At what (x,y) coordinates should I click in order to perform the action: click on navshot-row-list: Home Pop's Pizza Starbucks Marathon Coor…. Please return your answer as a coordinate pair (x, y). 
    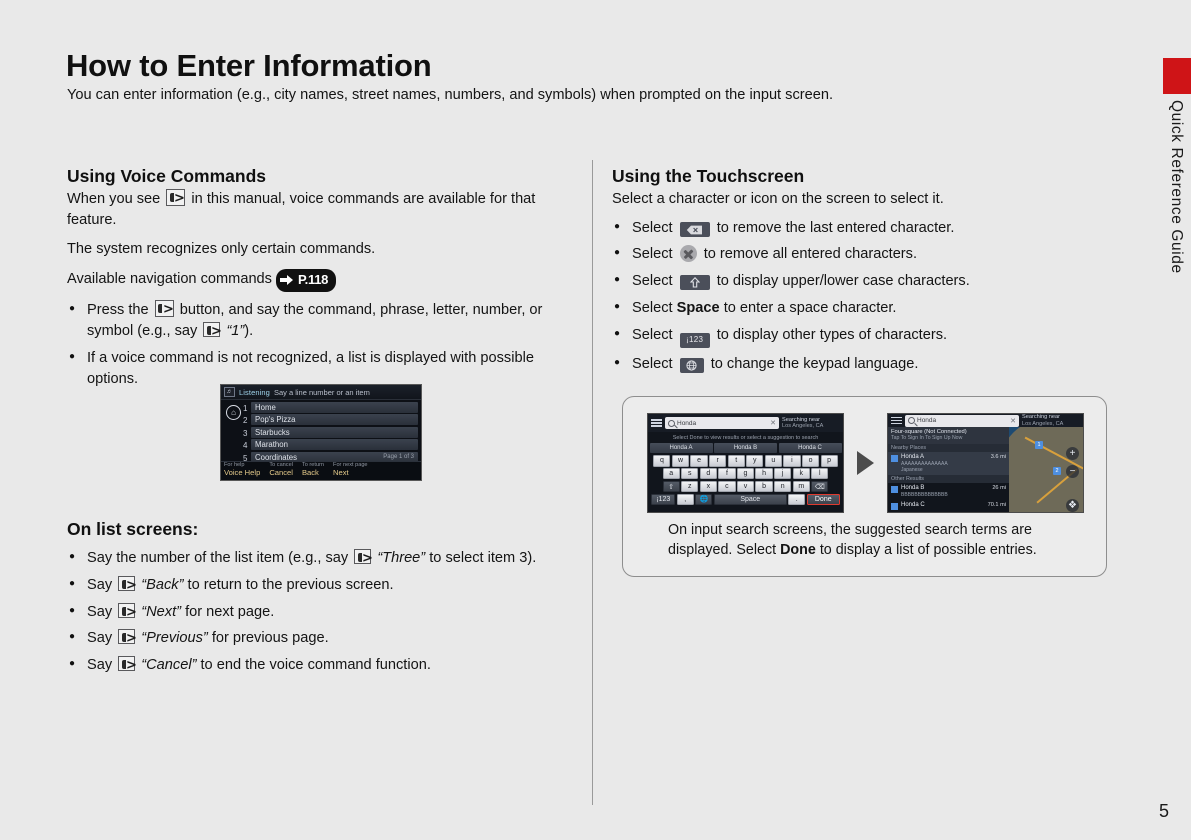
    Looking at the image, I should click on (336, 432).